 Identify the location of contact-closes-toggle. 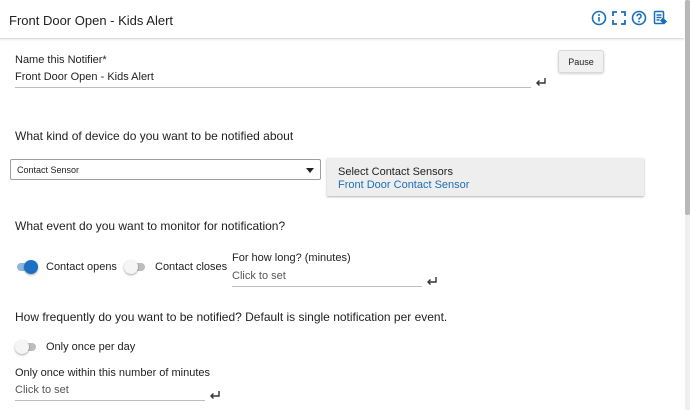
(135, 267).